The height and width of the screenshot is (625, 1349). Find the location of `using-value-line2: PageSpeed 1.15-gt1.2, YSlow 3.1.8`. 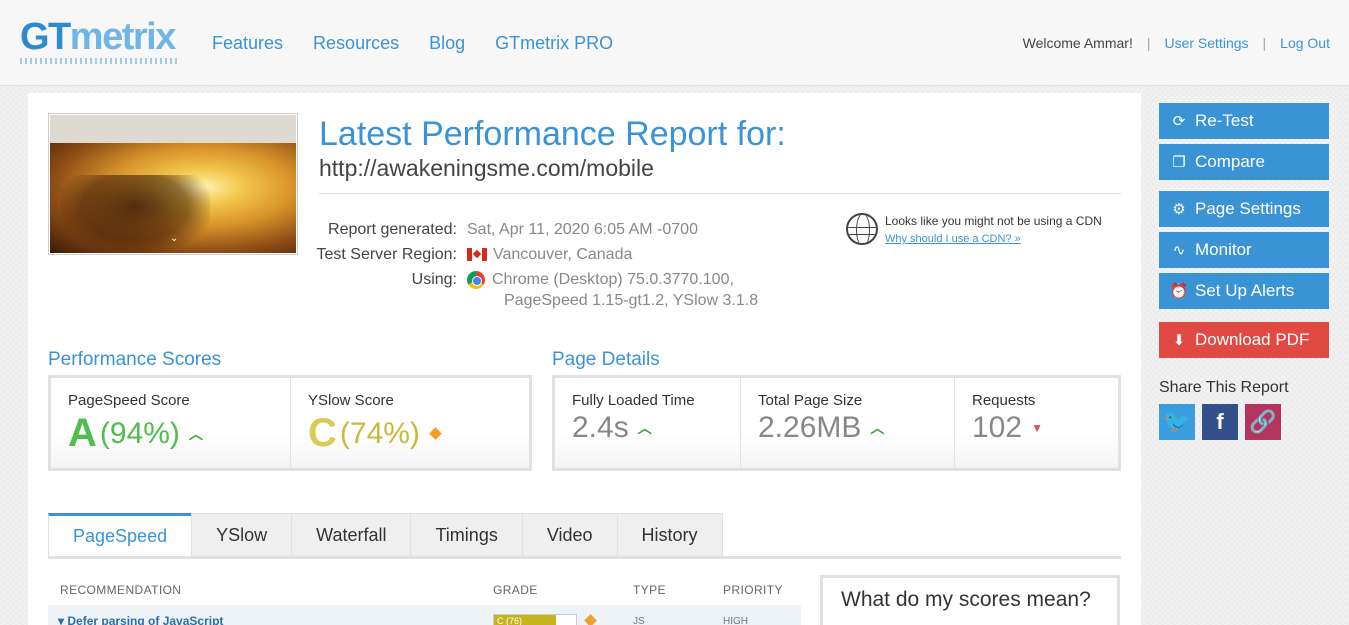

using-value-line2: PageSpeed 1.15-gt1.2, YSlow 3.1.8 is located at coordinates (631, 300).